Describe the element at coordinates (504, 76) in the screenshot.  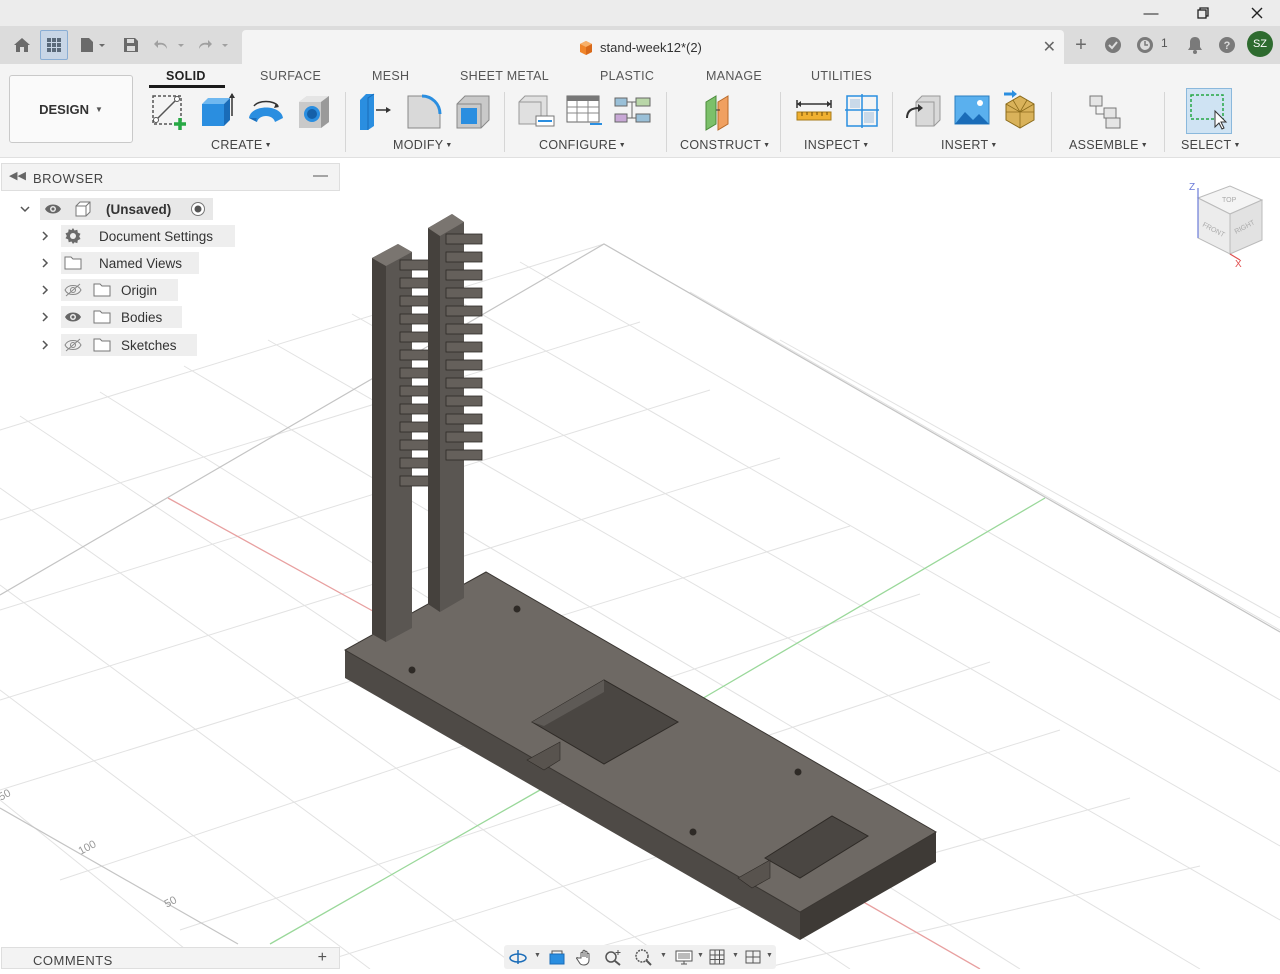
I see `tab-sheet-metal: SHEET METAL` at that location.